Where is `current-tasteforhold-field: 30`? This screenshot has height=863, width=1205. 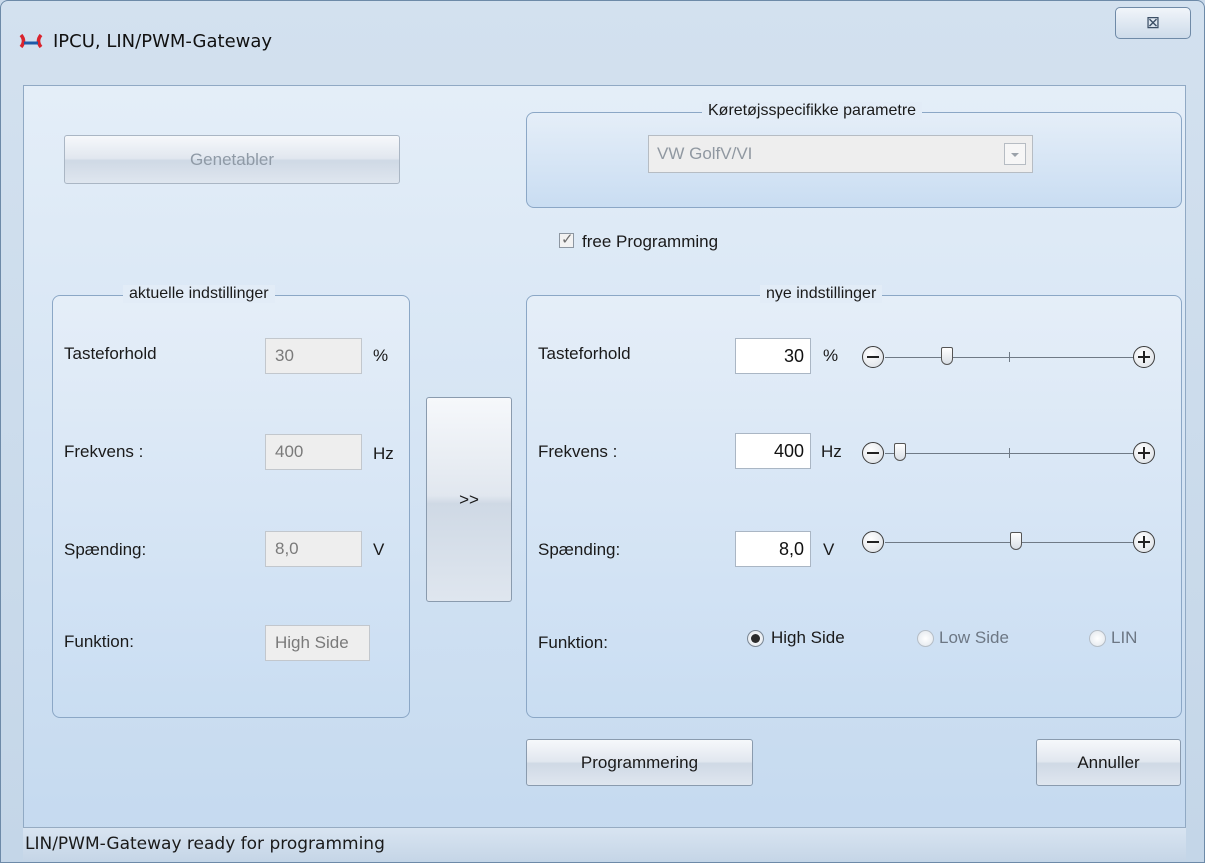
current-tasteforhold-field: 30 is located at coordinates (313, 356).